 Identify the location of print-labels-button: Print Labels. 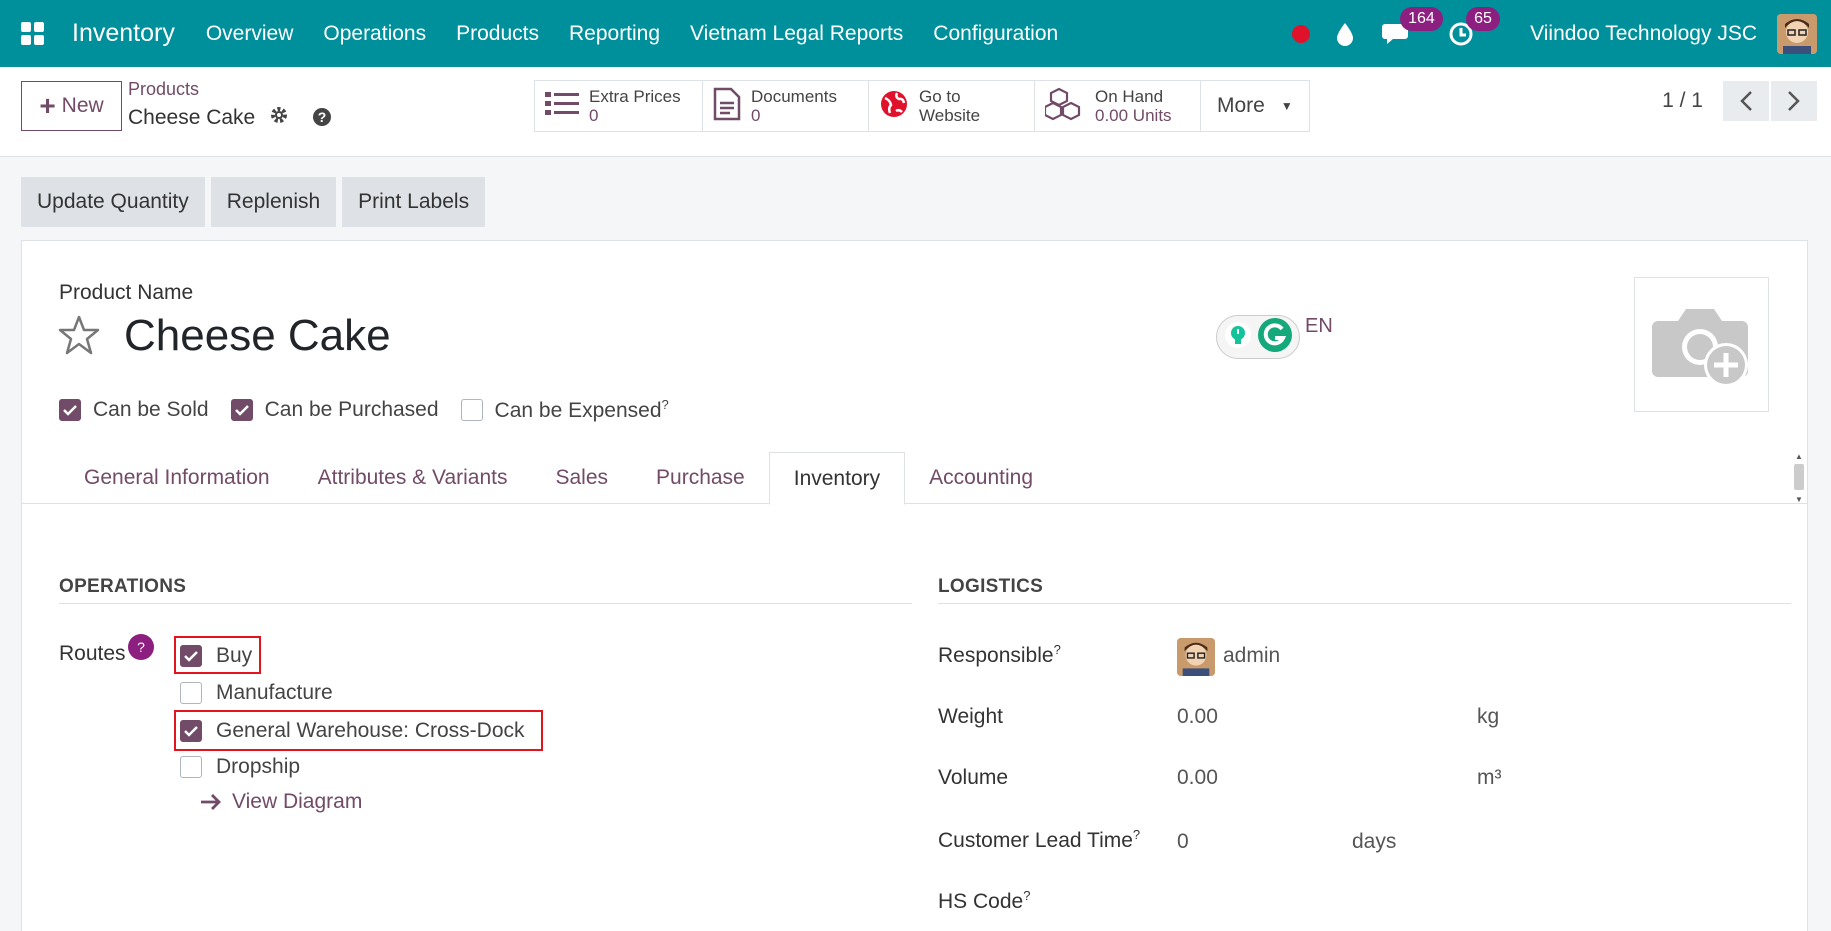
(414, 202).